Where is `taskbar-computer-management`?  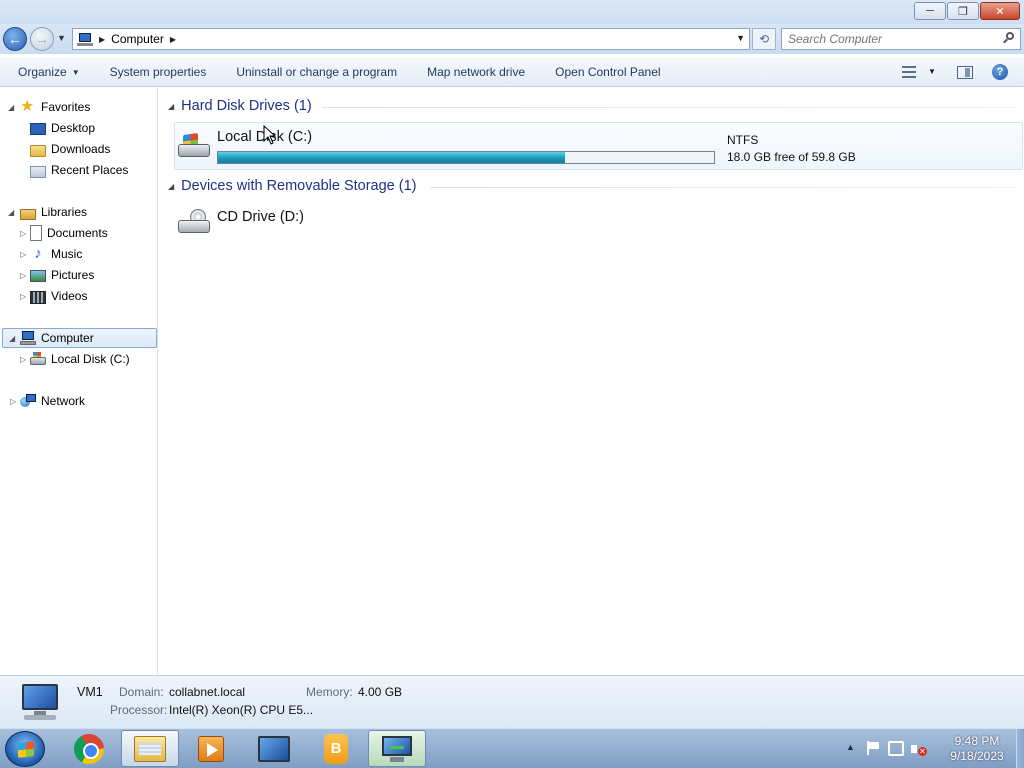
taskbar-computer-management is located at coordinates (397, 748).